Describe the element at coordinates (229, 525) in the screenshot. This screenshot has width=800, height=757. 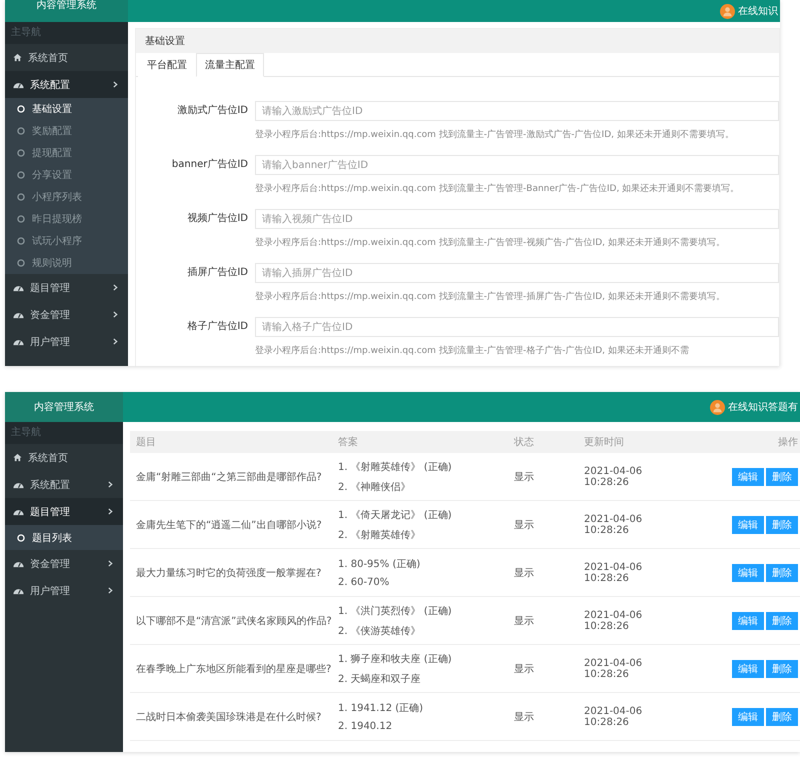
I see `question-cell-text: 金庸先生笔下的“逍遥二仙”出自哪部小说?` at that location.